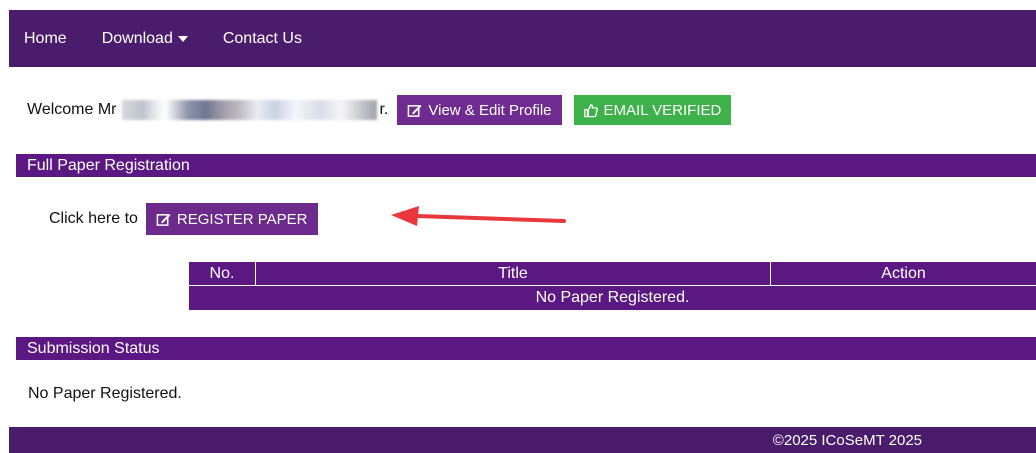 The width and height of the screenshot is (1036, 453). I want to click on papers-table-header-row: No. Title Action, so click(612, 274).